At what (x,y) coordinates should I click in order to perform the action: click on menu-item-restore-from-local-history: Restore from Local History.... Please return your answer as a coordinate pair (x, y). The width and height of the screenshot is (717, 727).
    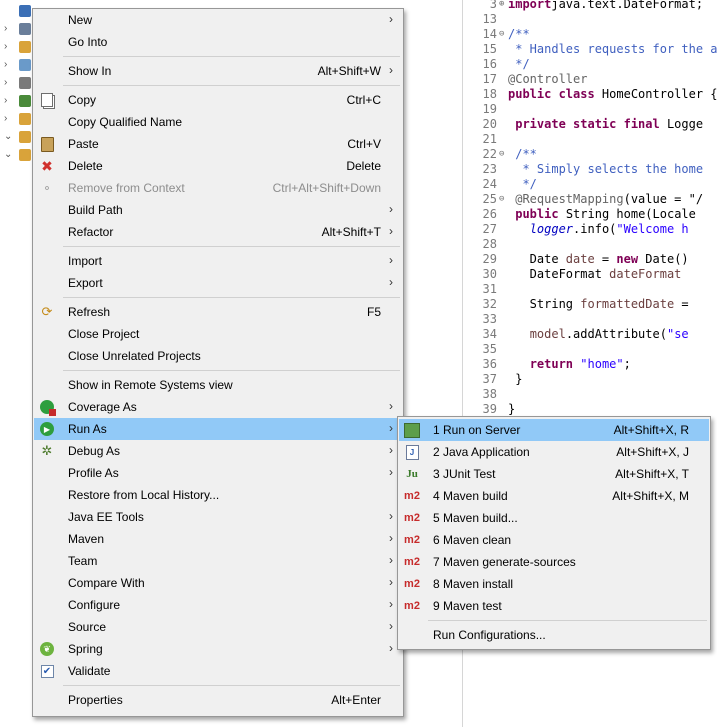
    Looking at the image, I should click on (218, 495).